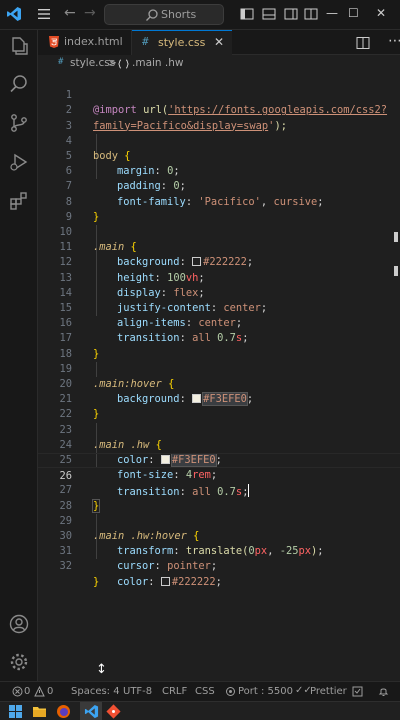 This screenshot has width=400, height=720. Describe the element at coordinates (15, 711) in the screenshot. I see `windows-start-icon` at that location.